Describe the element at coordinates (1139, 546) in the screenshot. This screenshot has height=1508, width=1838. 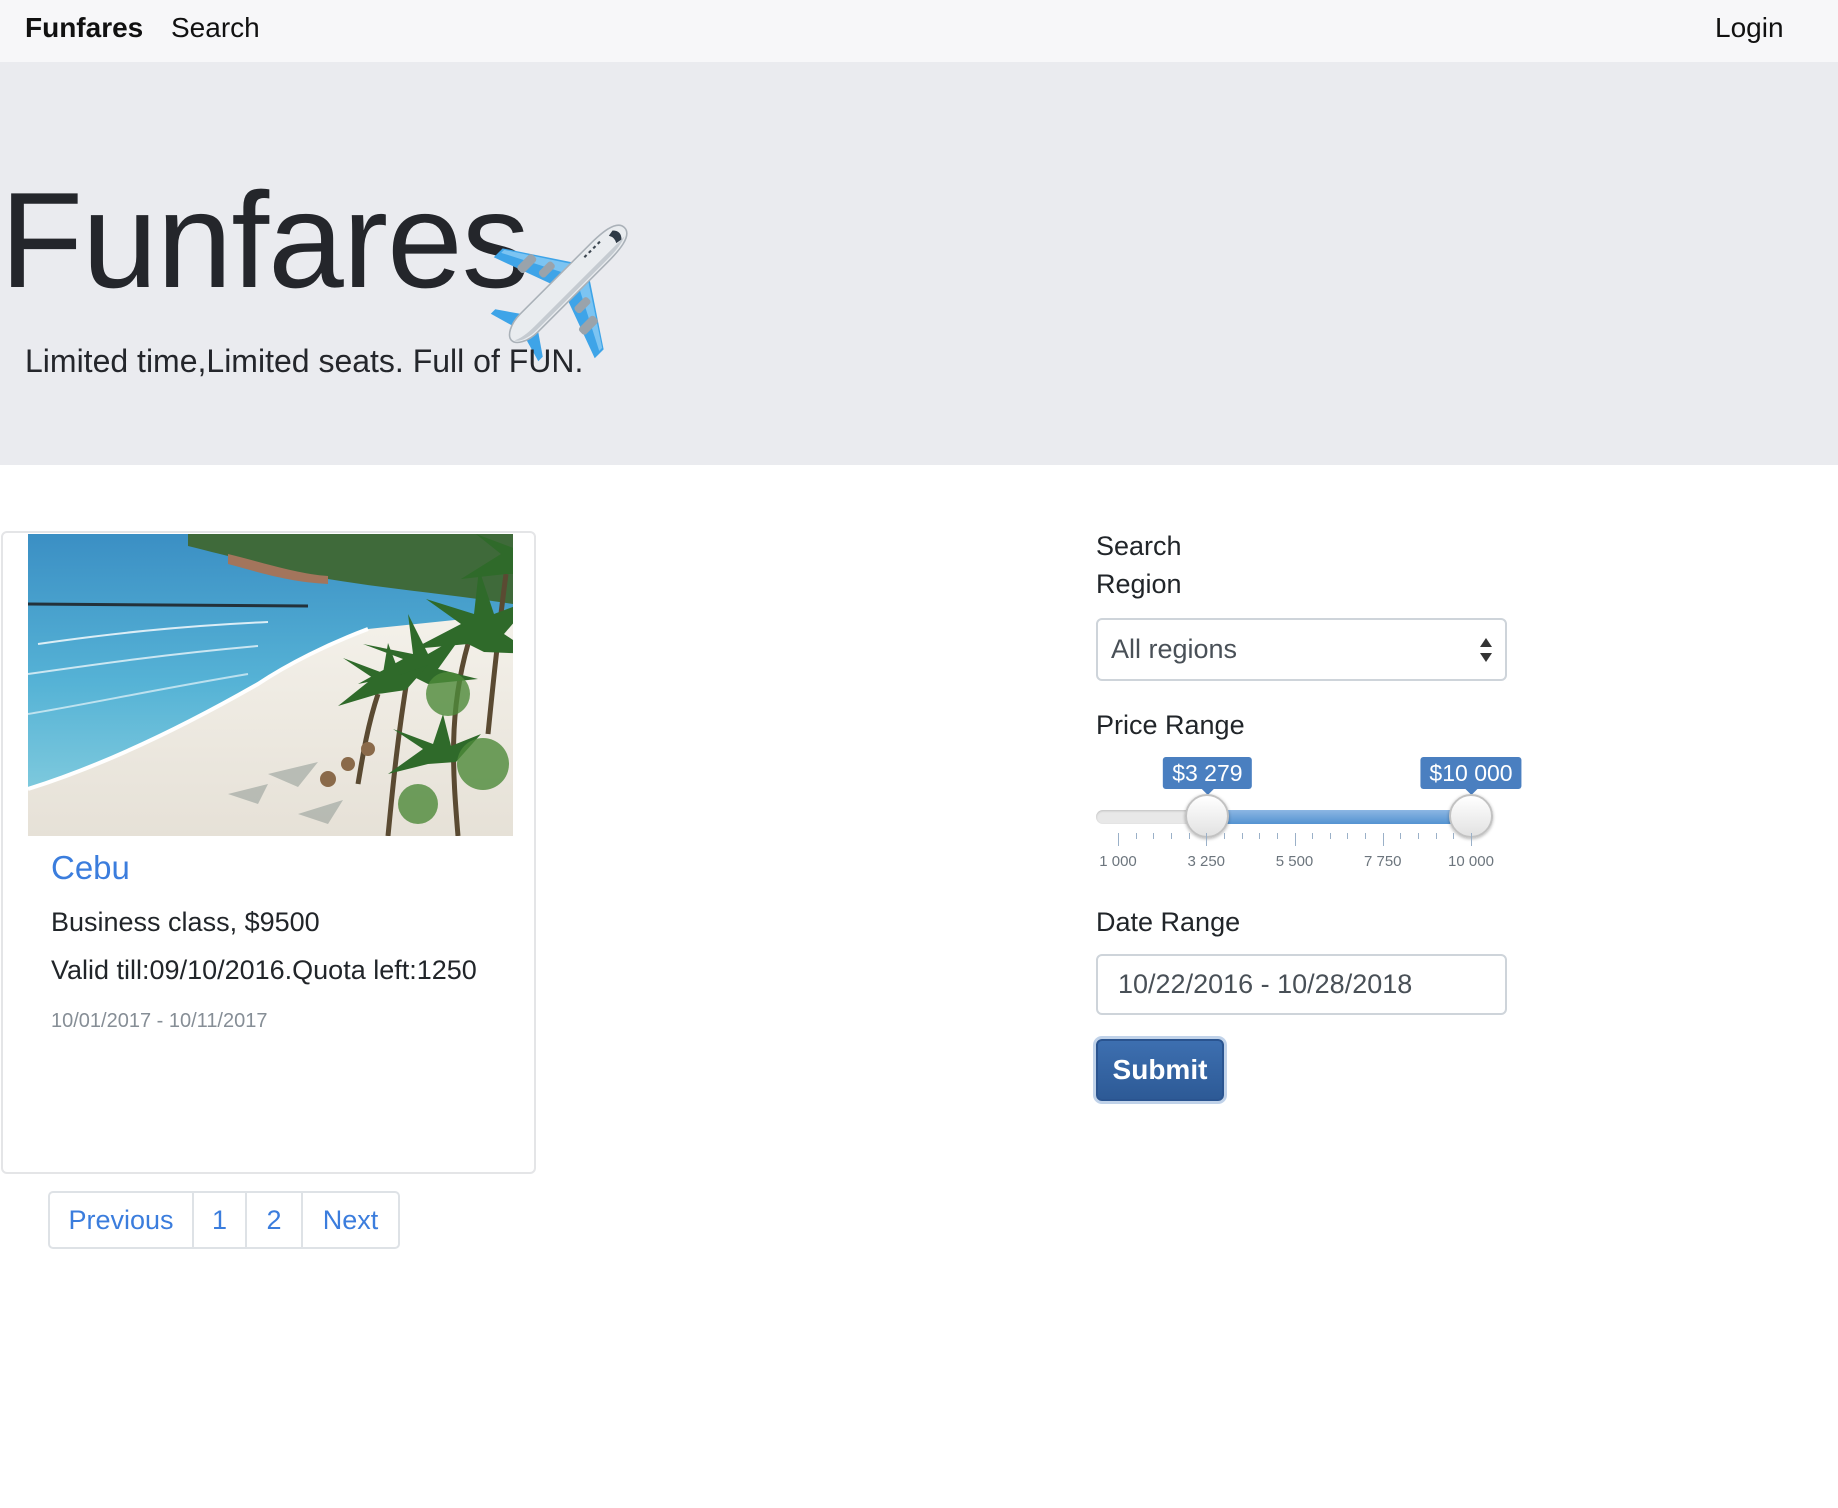
I see `search-heading: Search` at that location.